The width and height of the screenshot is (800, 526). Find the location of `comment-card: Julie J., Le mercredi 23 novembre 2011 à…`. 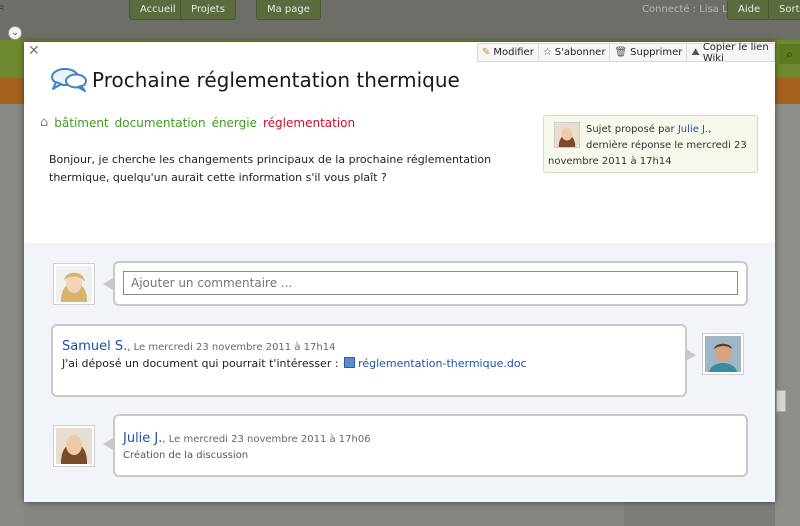

comment-card: Julie J., Le mercredi 23 novembre 2011 à… is located at coordinates (430, 445).